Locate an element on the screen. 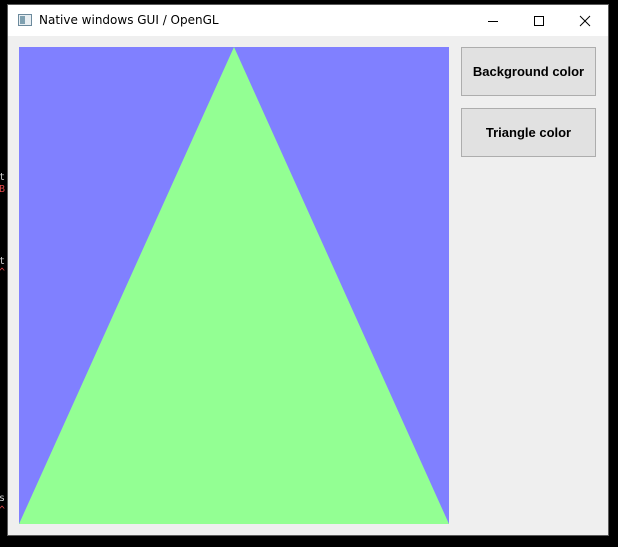 The image size is (618, 547). minimize-button is located at coordinates (493, 20).